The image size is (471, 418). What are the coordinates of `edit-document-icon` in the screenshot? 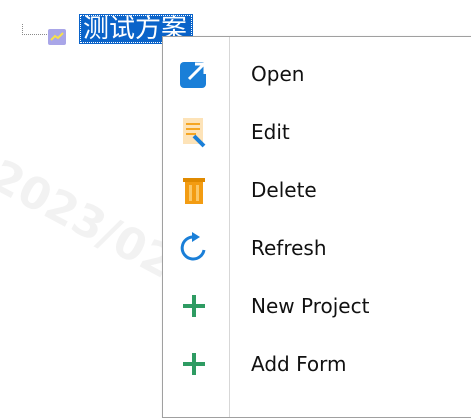 It's located at (194, 132).